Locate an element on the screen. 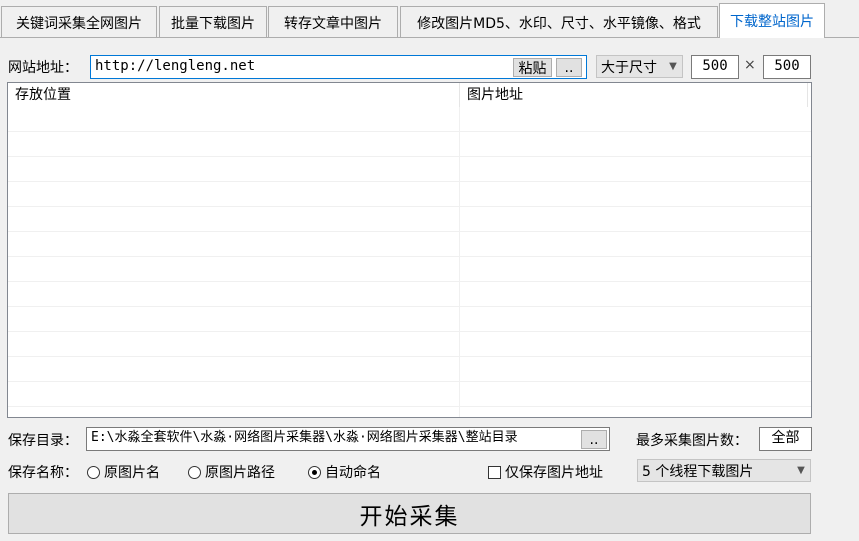 Image resolution: width=859 pixels, height=541 pixels. save-dir-input: E:\水淼全套软件\水淼·网络图片采集器\水淼·网络图片采集器\整站目录 is located at coordinates (348, 439).